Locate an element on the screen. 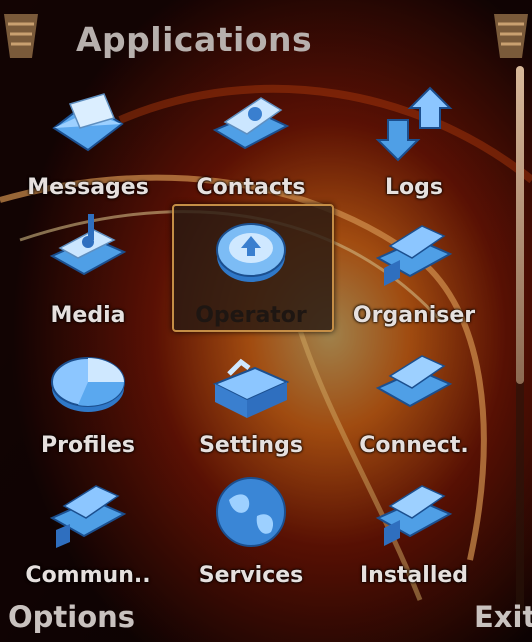  options-softkey: Options is located at coordinates (71, 617).